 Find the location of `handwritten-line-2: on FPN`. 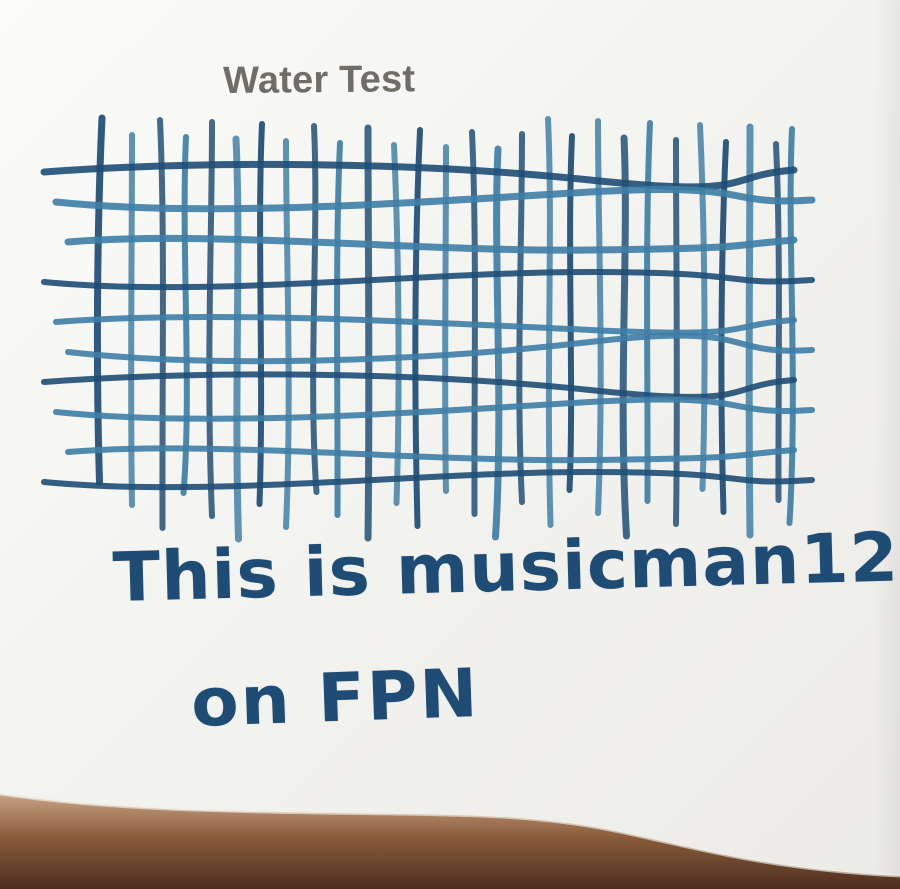

handwritten-line-2: on FPN is located at coordinates (335, 697).